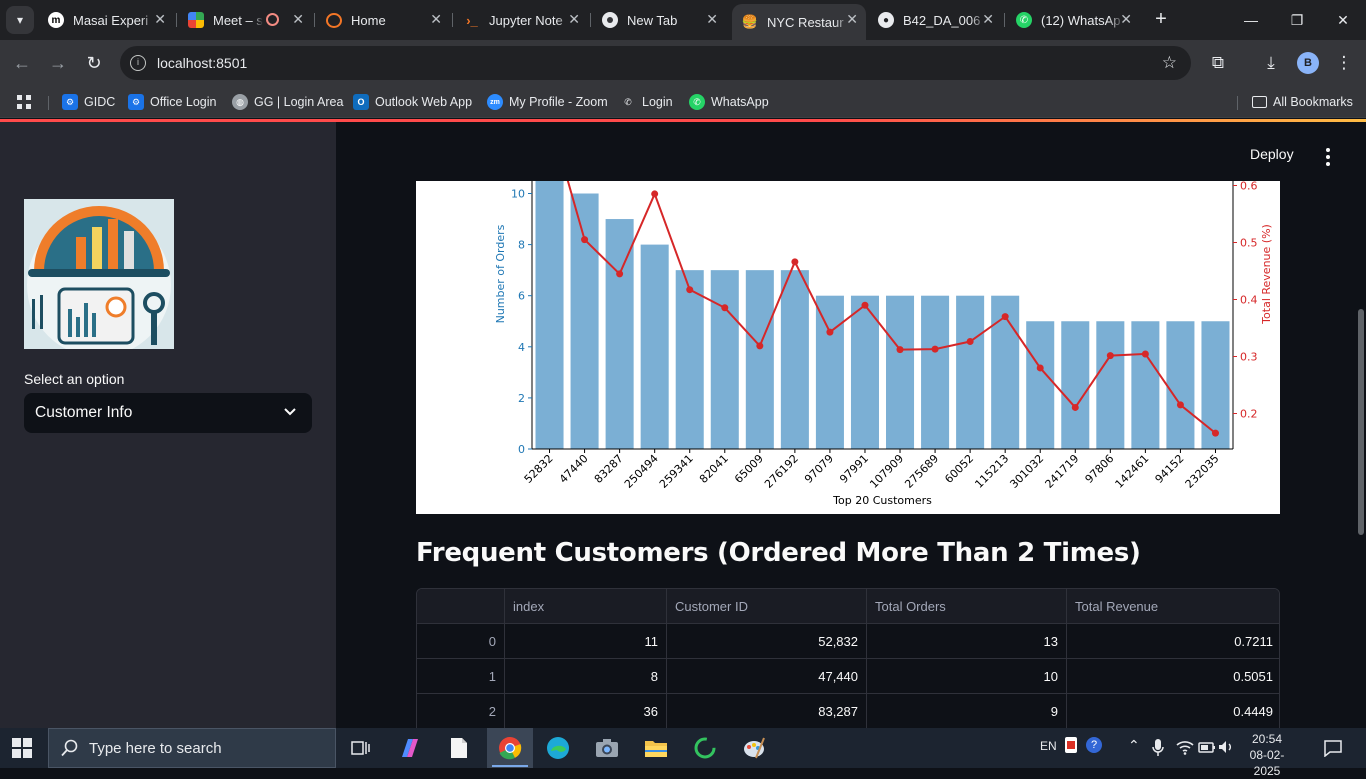 The image size is (1366, 779). Describe the element at coordinates (607, 748) in the screenshot. I see `camera-icon` at that location.